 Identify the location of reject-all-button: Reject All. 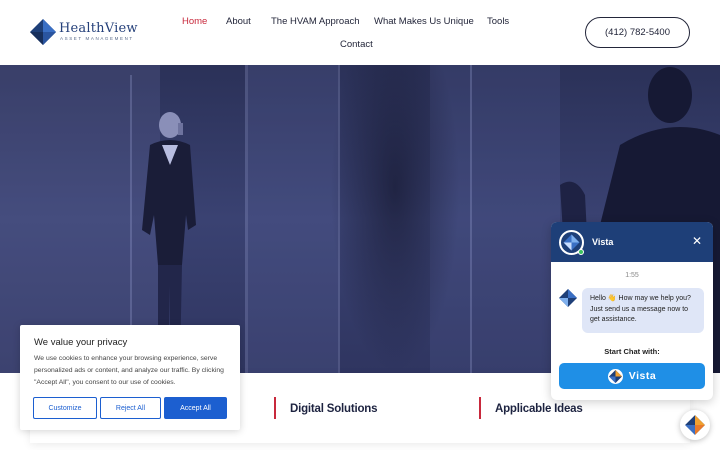
(130, 408).